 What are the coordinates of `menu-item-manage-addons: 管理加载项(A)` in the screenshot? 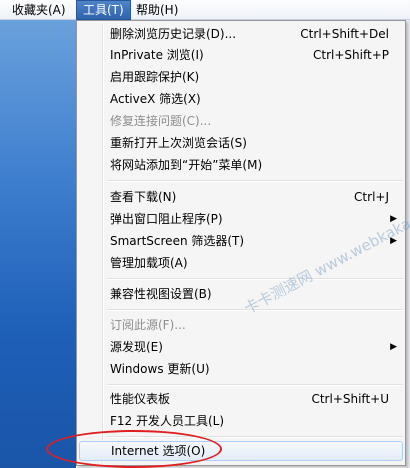 It's located at (241, 263).